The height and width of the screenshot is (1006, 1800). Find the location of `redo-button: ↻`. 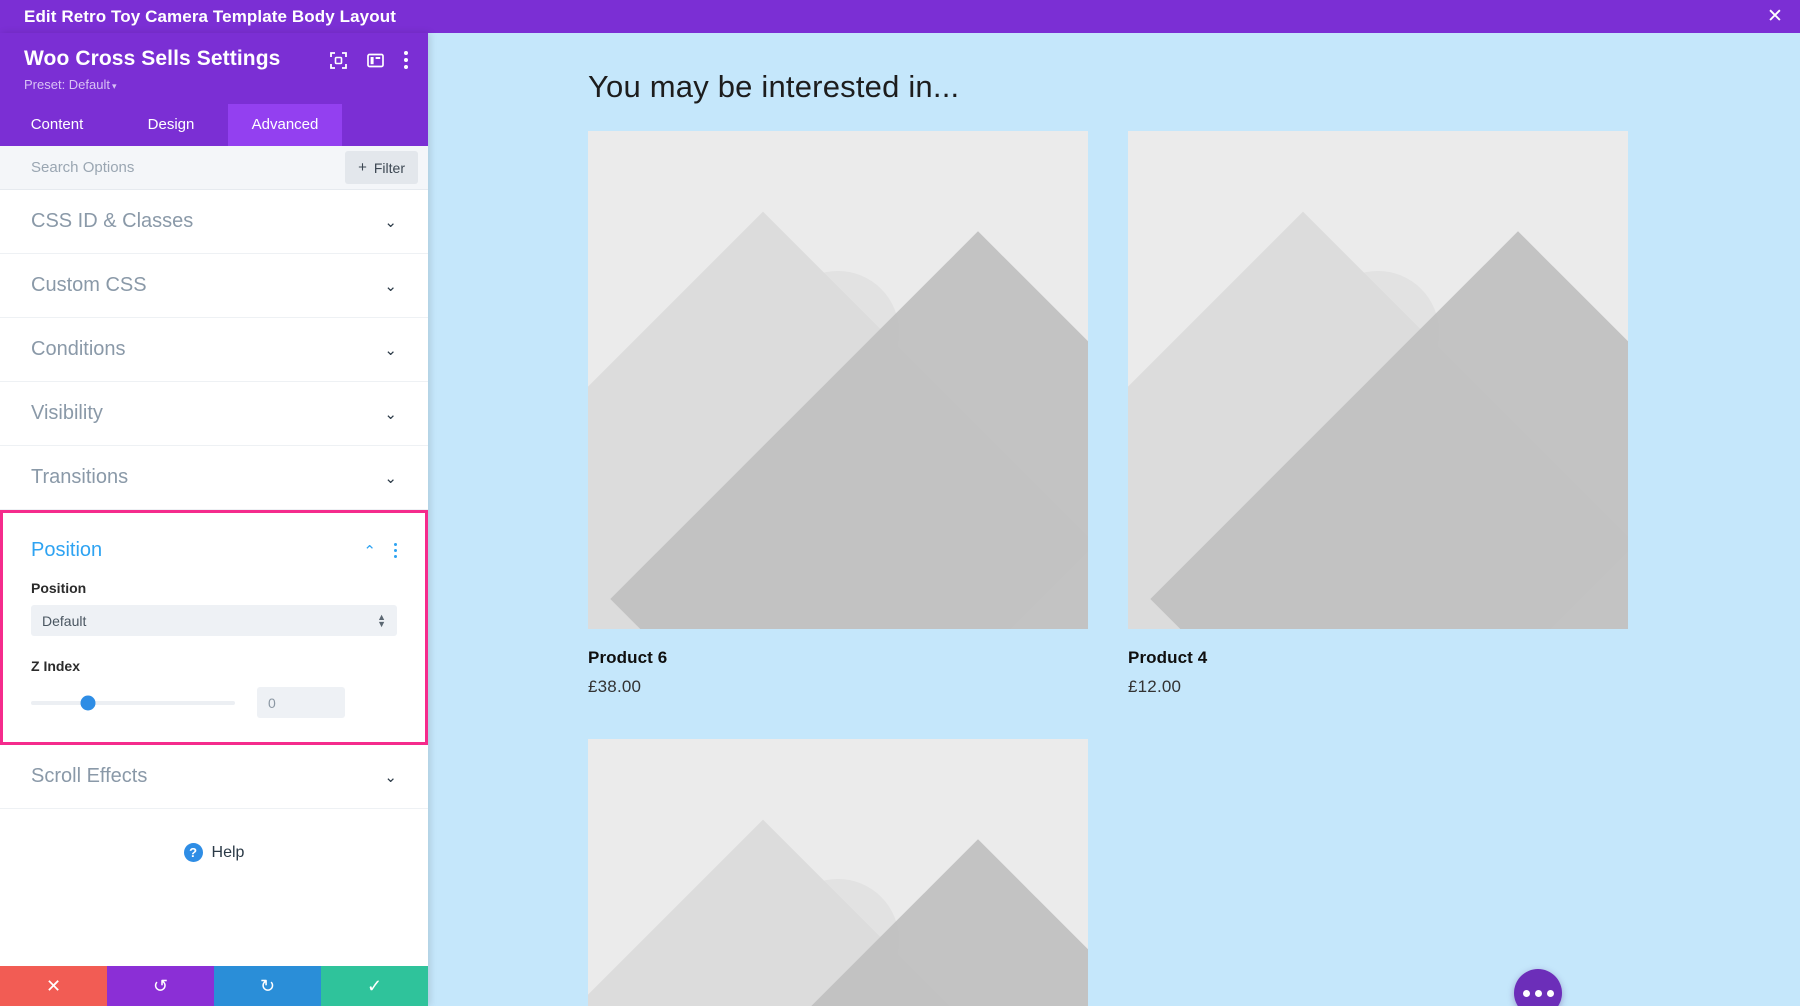

redo-button: ↻ is located at coordinates (267, 986).